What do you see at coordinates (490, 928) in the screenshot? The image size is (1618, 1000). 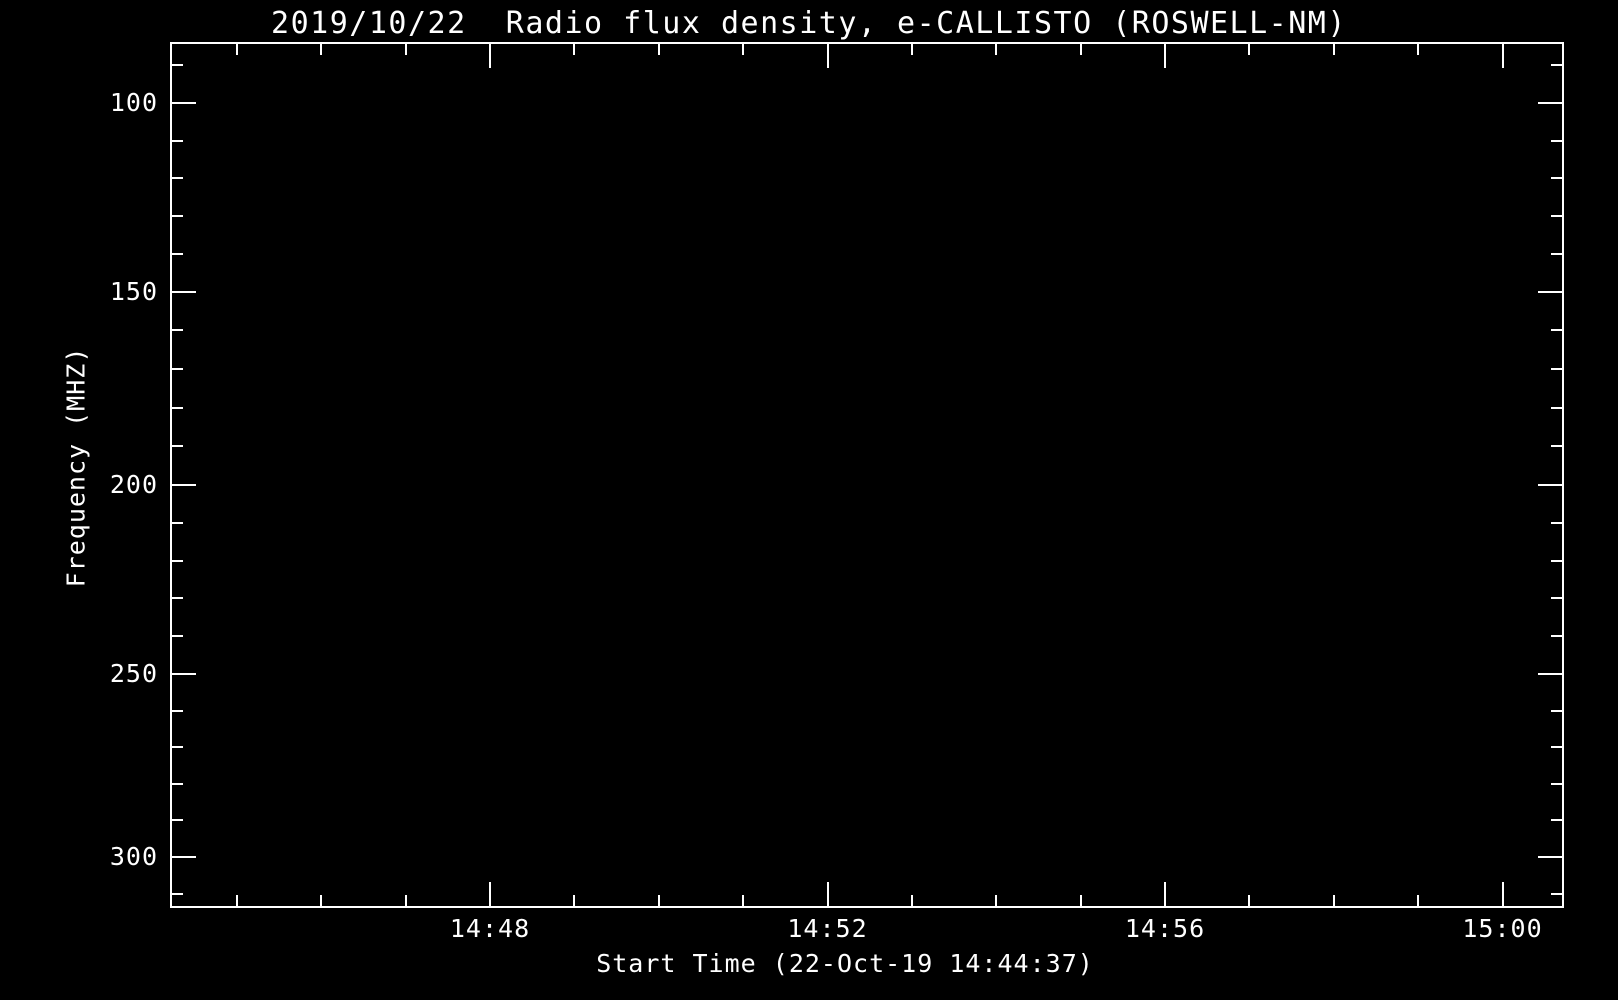 I see `x-tick-label: 14:48` at bounding box center [490, 928].